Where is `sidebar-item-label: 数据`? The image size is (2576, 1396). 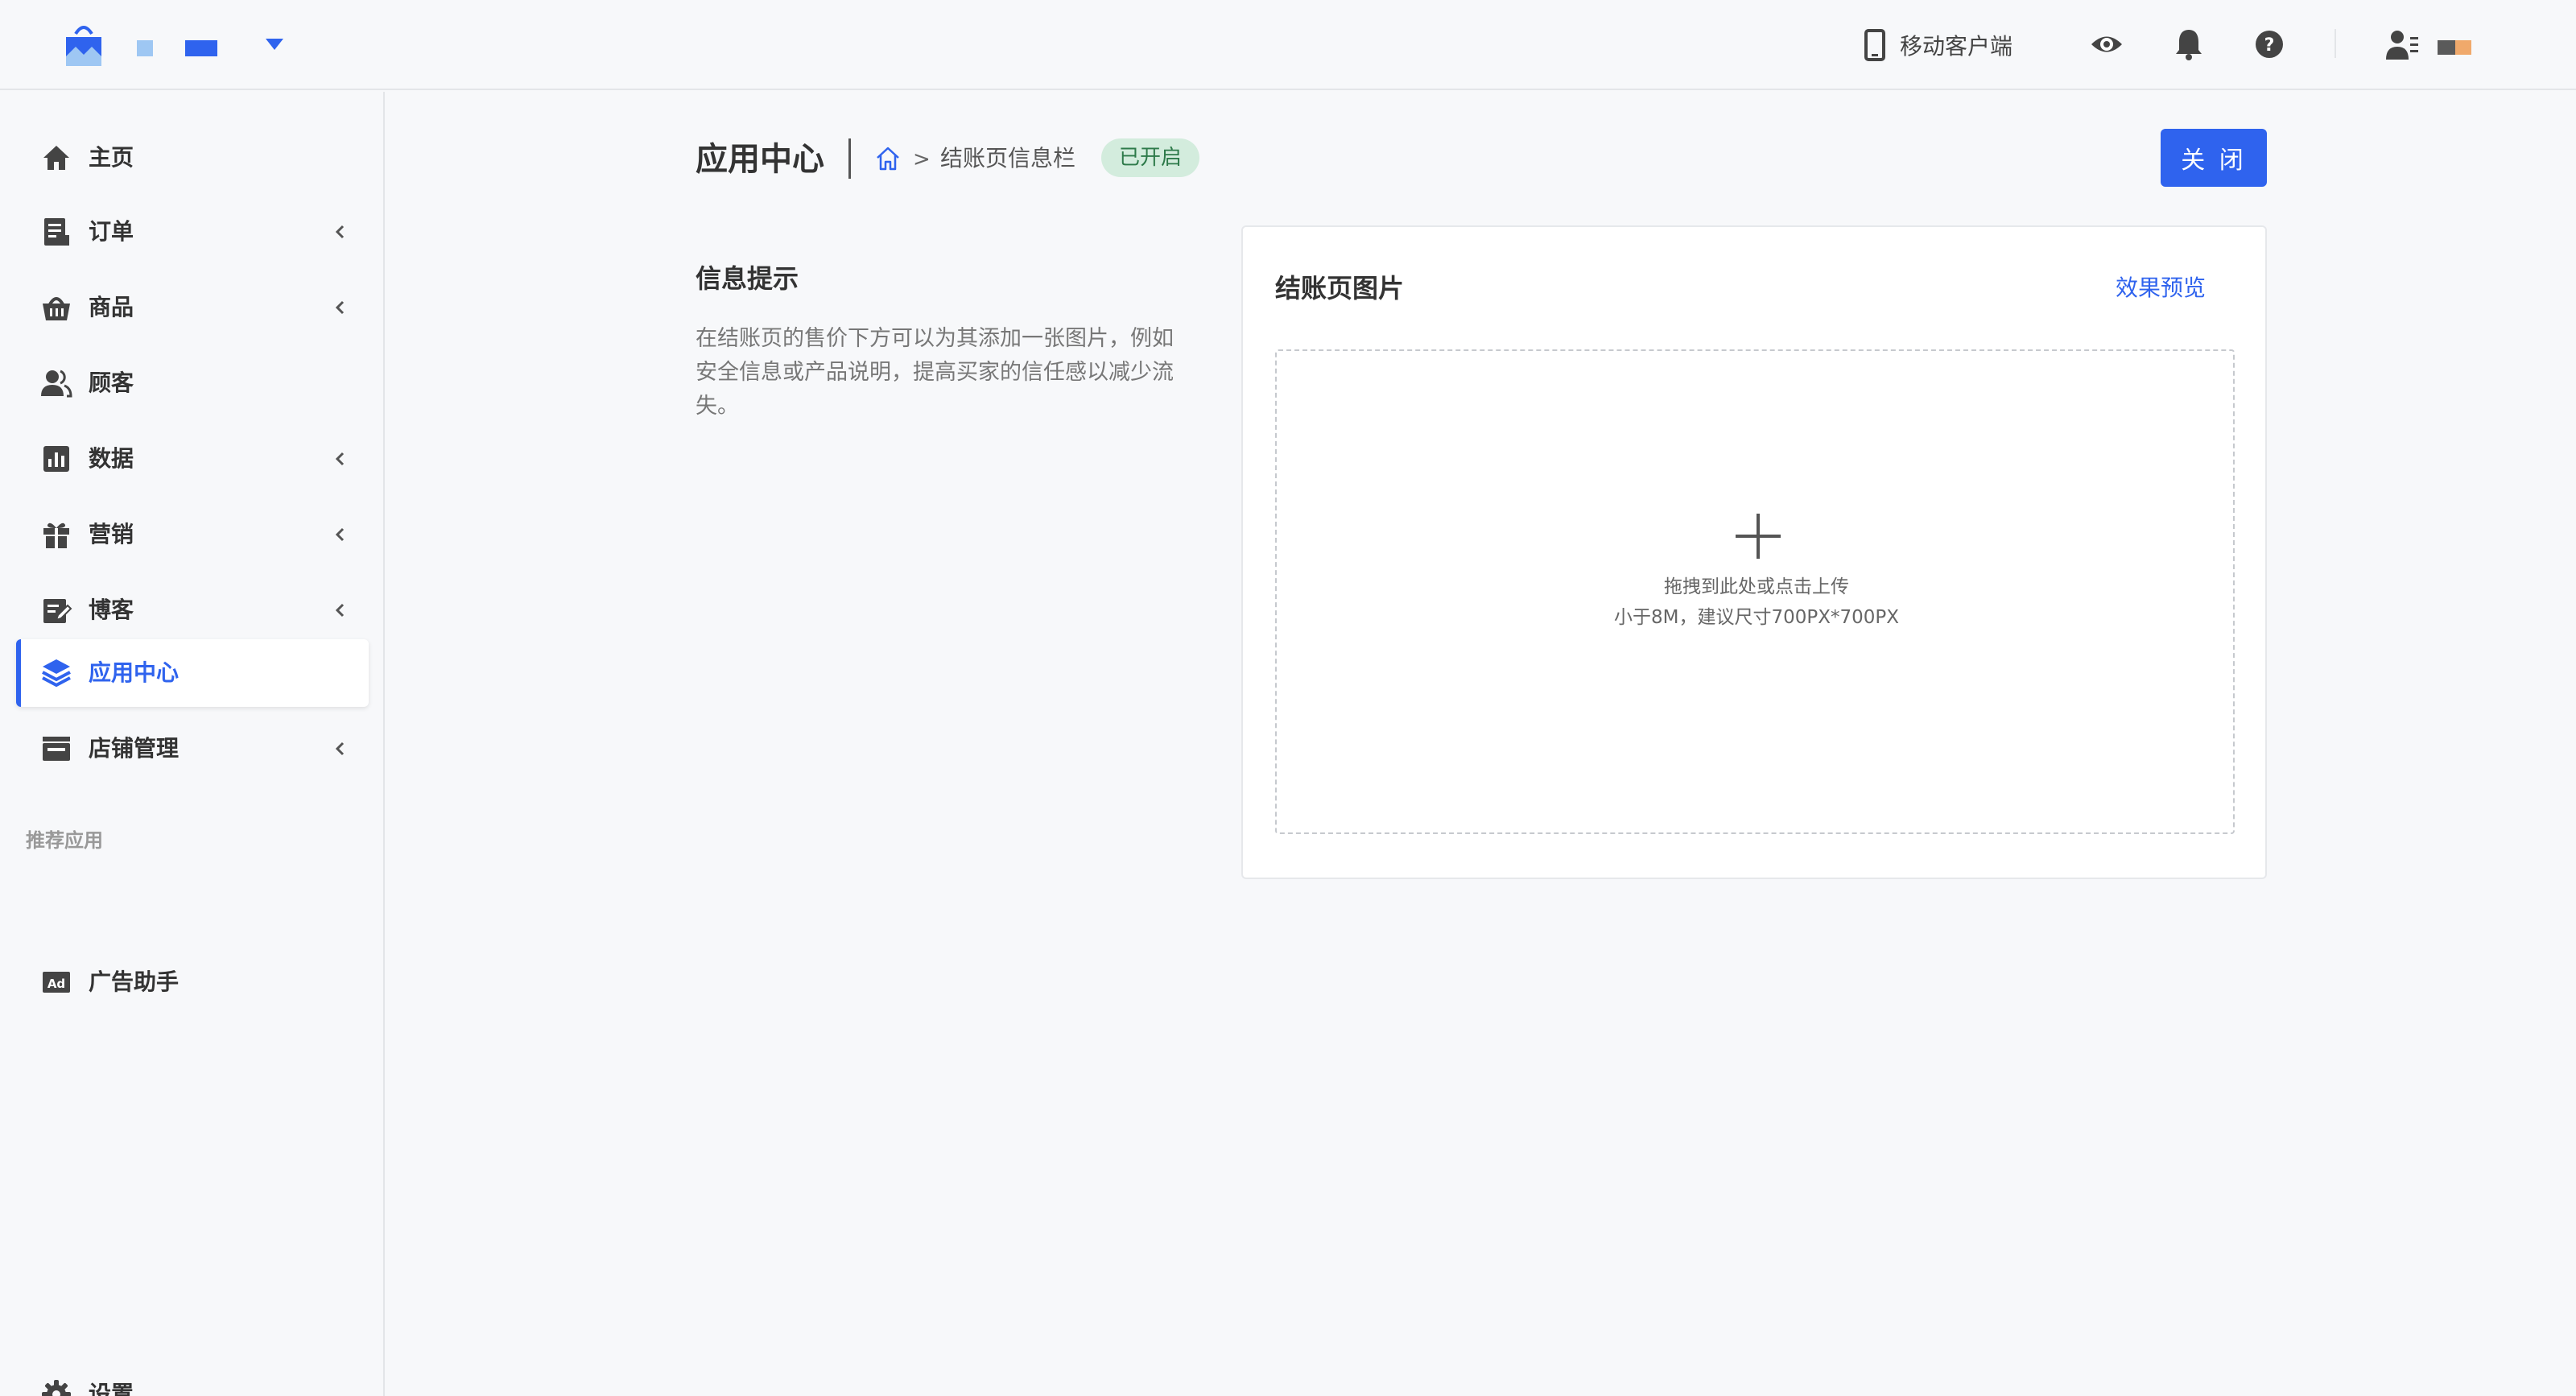
sidebar-item-label: 数据 is located at coordinates (111, 459).